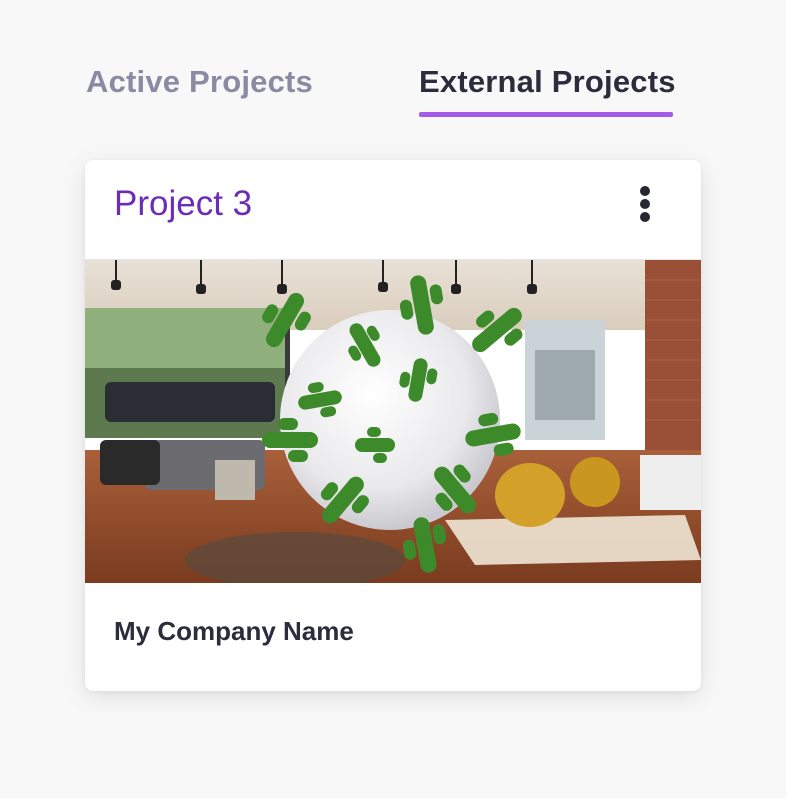 Image resolution: width=786 pixels, height=798 pixels. What do you see at coordinates (183, 204) in the screenshot?
I see `project-title: Project 3` at bounding box center [183, 204].